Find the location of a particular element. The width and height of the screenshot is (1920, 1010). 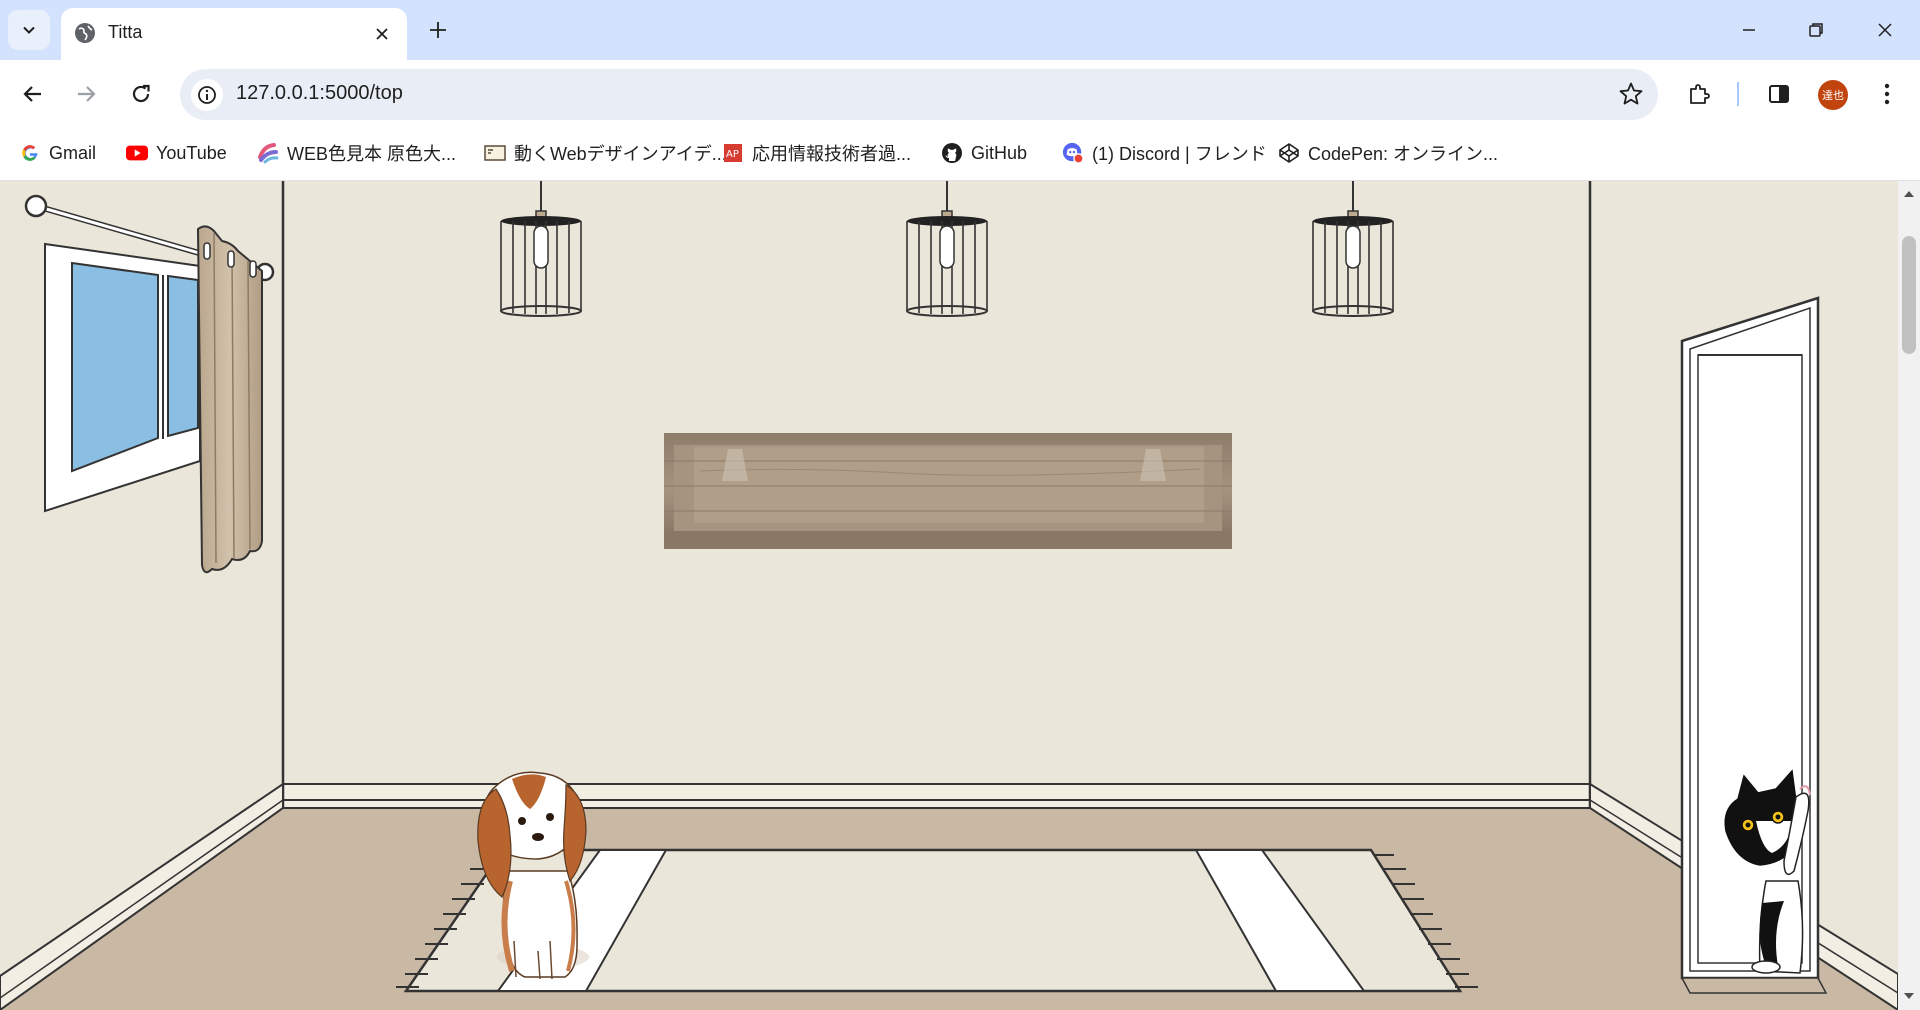

plus-icon is located at coordinates (438, 30).